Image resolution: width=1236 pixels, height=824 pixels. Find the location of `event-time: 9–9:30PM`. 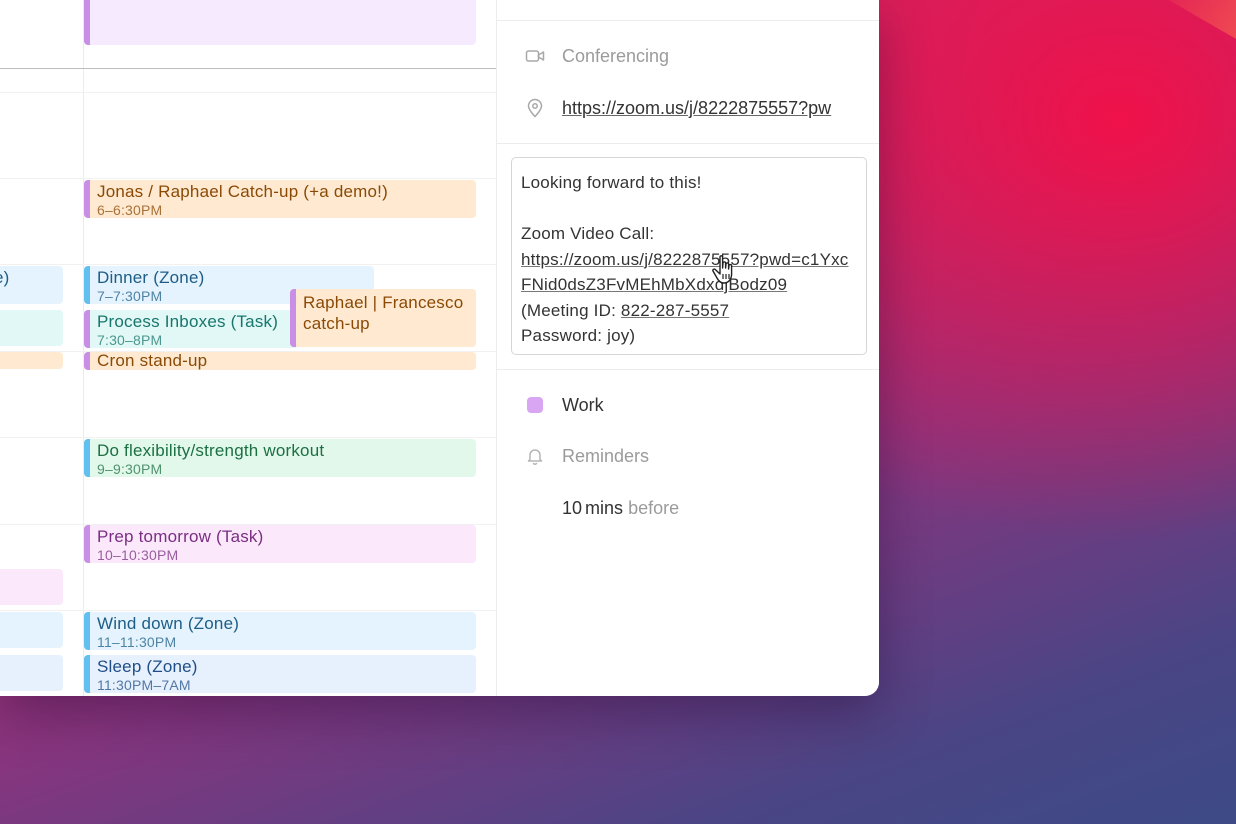

event-time: 9–9:30PM is located at coordinates (130, 469).